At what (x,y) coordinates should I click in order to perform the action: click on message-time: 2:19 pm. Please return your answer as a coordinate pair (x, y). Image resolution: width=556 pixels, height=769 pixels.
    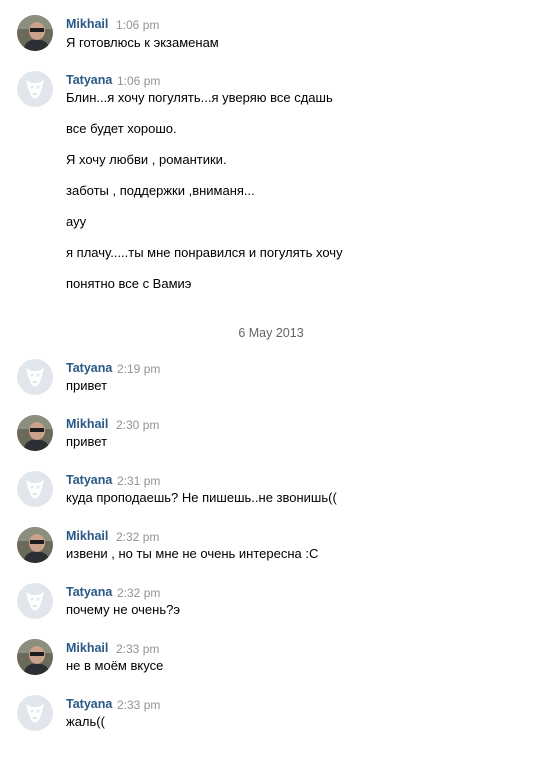
    Looking at the image, I should click on (138, 369).